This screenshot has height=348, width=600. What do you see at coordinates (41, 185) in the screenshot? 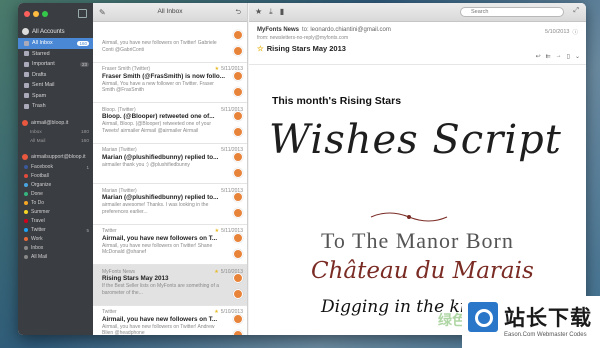
I see `tag-label: Organize` at bounding box center [41, 185].